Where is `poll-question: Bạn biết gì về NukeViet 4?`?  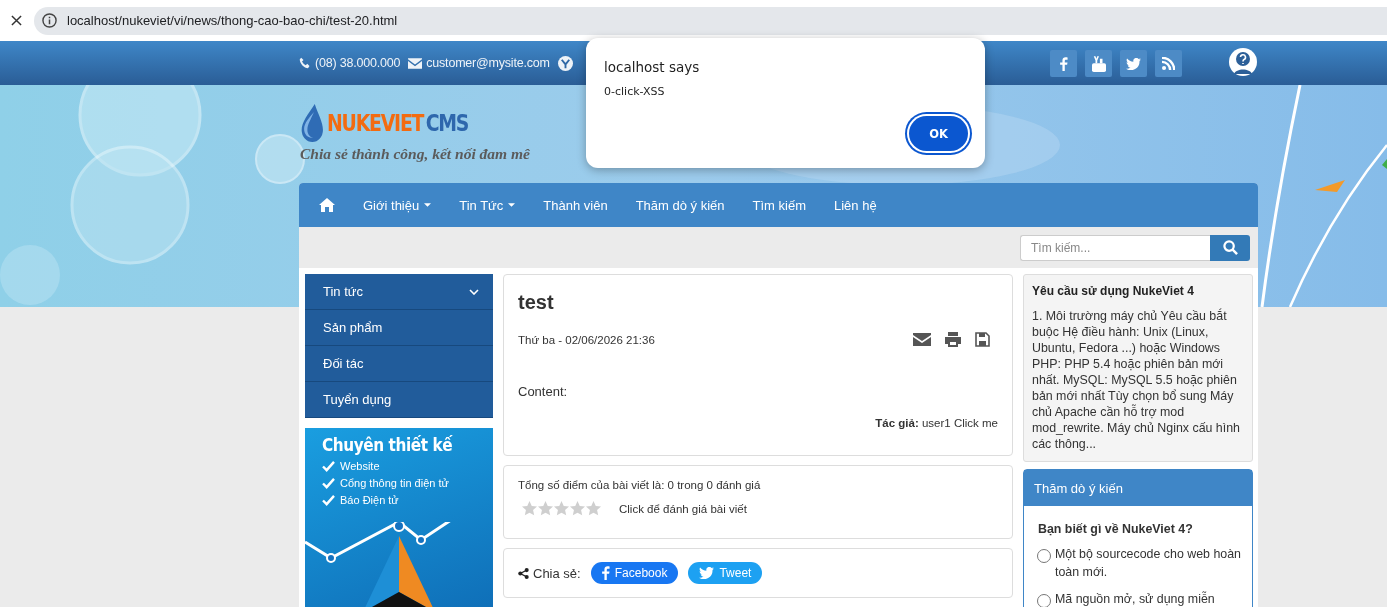 poll-question: Bạn biết gì về NukeViet 4? is located at coordinates (1116, 529).